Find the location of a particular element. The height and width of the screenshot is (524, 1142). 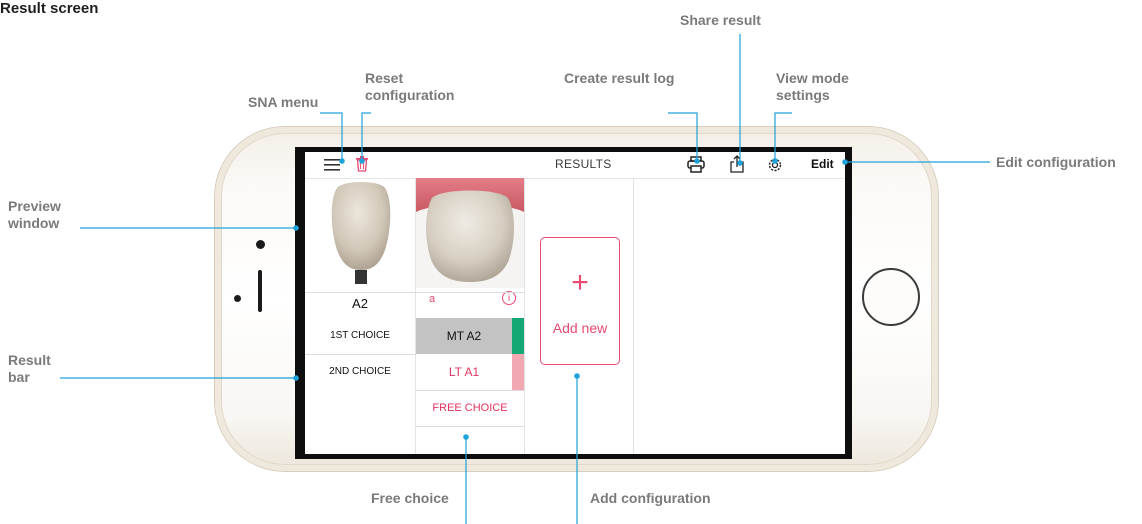

callout-view-mode-settings: View mode settings is located at coordinates (812, 86).